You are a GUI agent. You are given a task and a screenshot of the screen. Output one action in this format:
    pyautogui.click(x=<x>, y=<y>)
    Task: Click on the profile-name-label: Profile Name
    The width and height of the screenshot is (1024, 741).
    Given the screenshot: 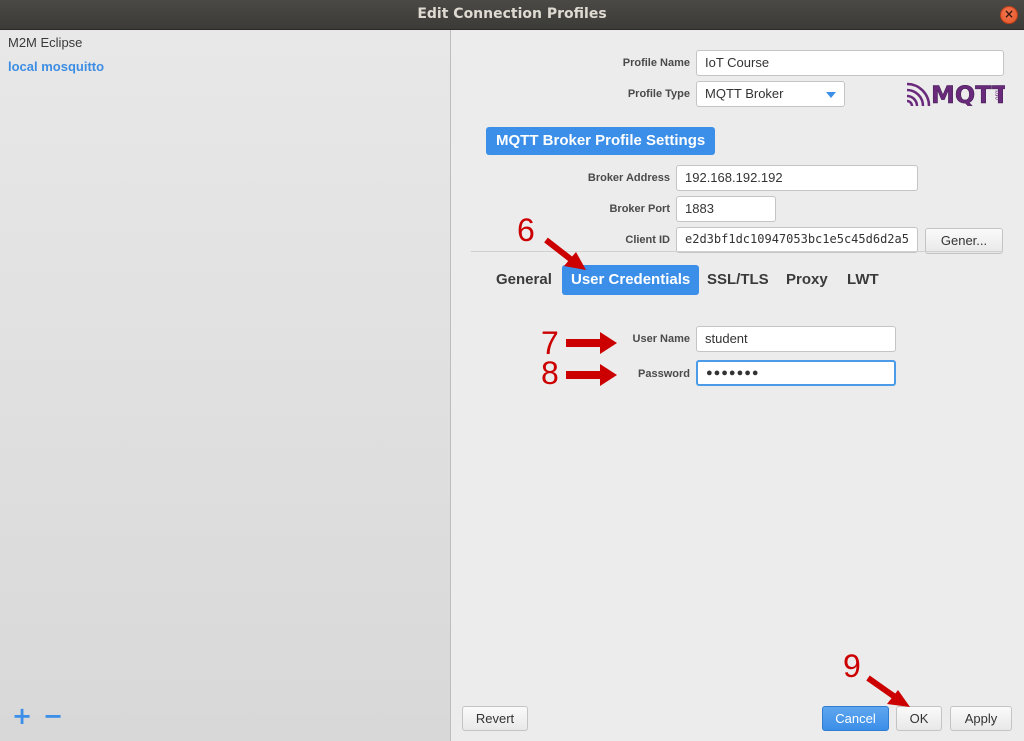 What is the action you would take?
    pyautogui.click(x=656, y=63)
    